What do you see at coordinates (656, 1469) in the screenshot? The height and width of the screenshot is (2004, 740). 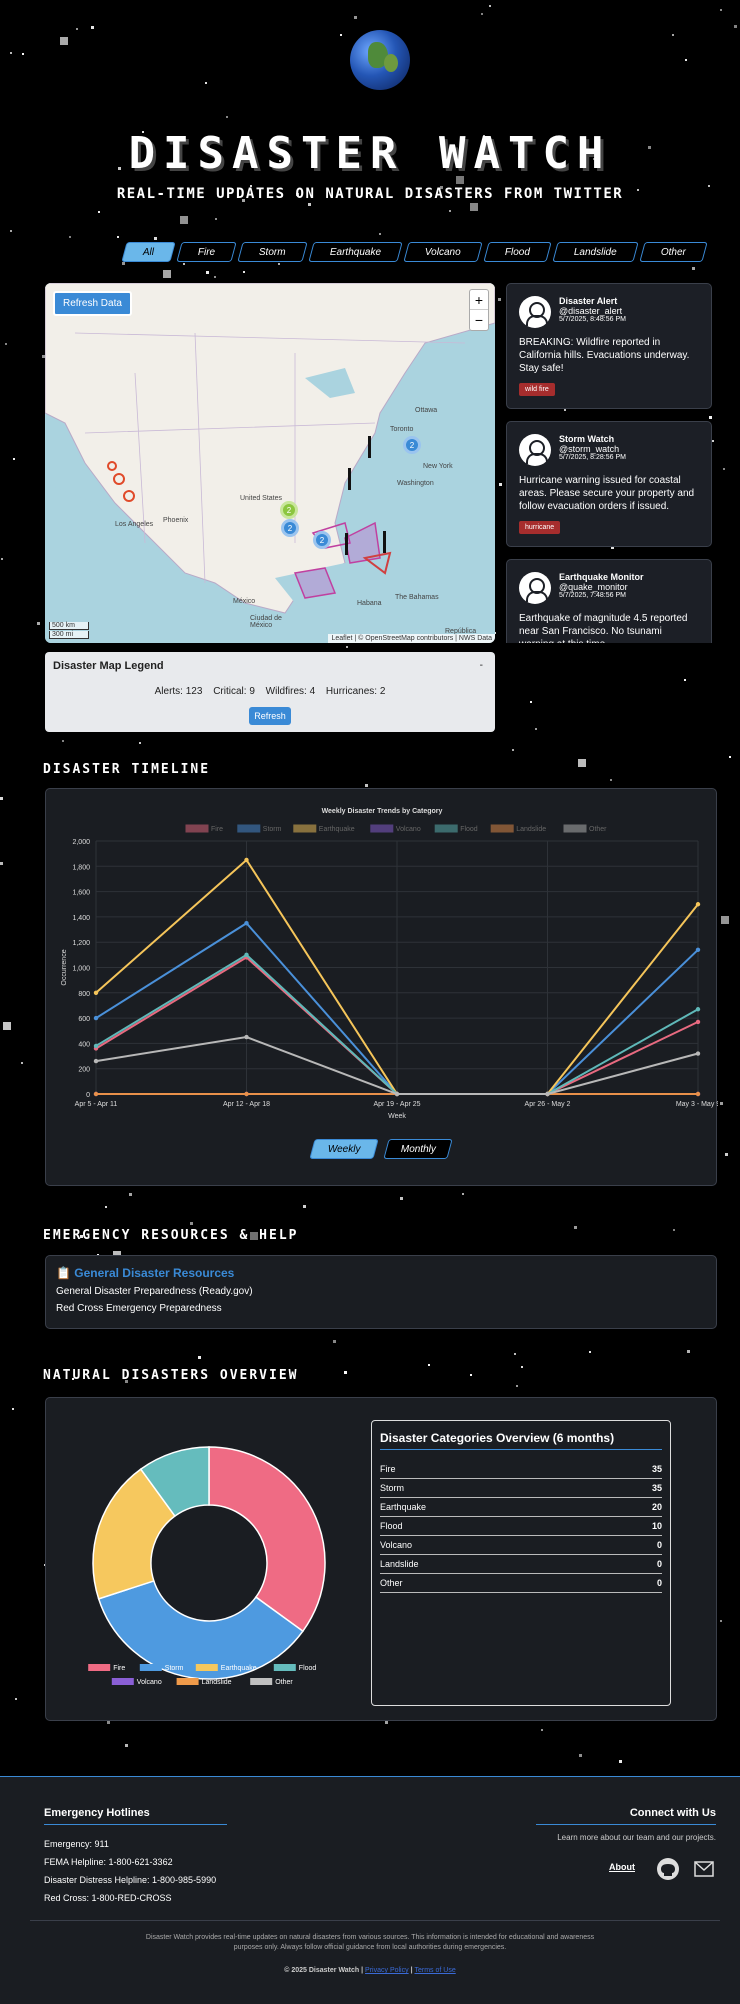 I see `row-value: 35` at bounding box center [656, 1469].